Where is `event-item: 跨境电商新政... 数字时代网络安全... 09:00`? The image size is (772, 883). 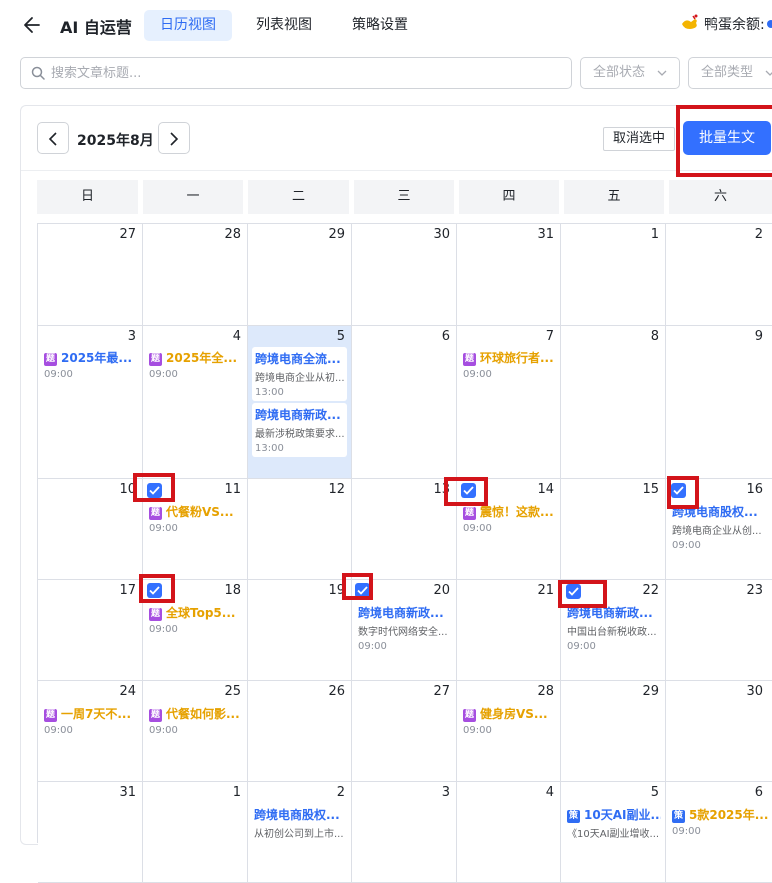
event-item: 跨境电商新政... 数字时代网络安全... 09:00 is located at coordinates (405, 628).